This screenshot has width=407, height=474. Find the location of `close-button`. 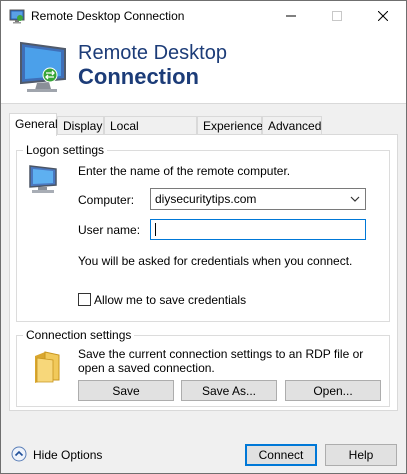

close-button is located at coordinates (383, 16).